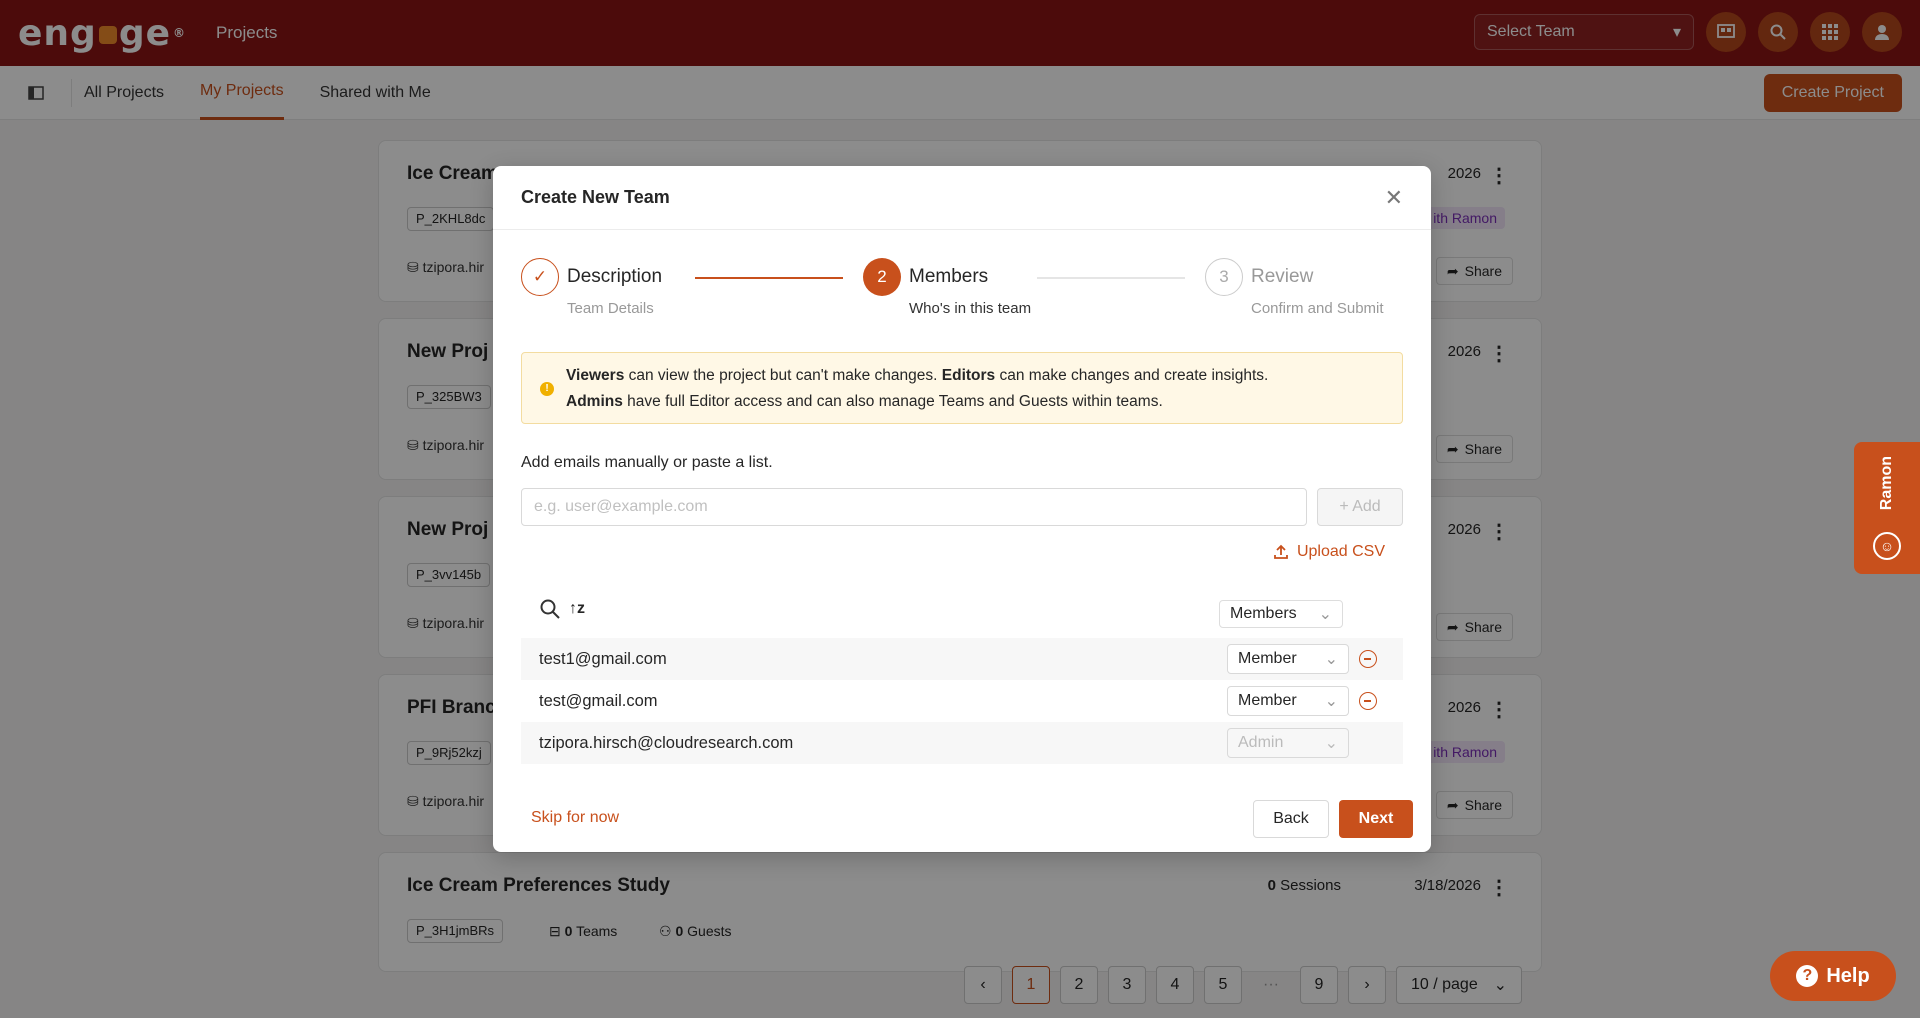  I want to click on member-row: tzipora.hirsch@cloudresearch.com Admin ⌄, so click(962, 743).